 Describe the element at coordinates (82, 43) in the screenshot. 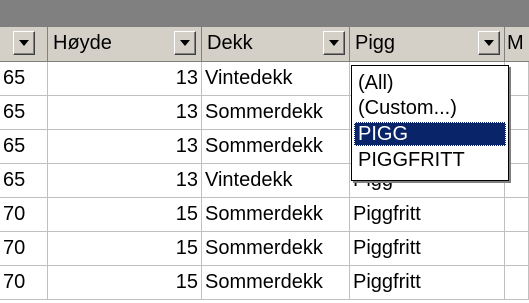

I see `header-label-hoyde: Høyde` at that location.